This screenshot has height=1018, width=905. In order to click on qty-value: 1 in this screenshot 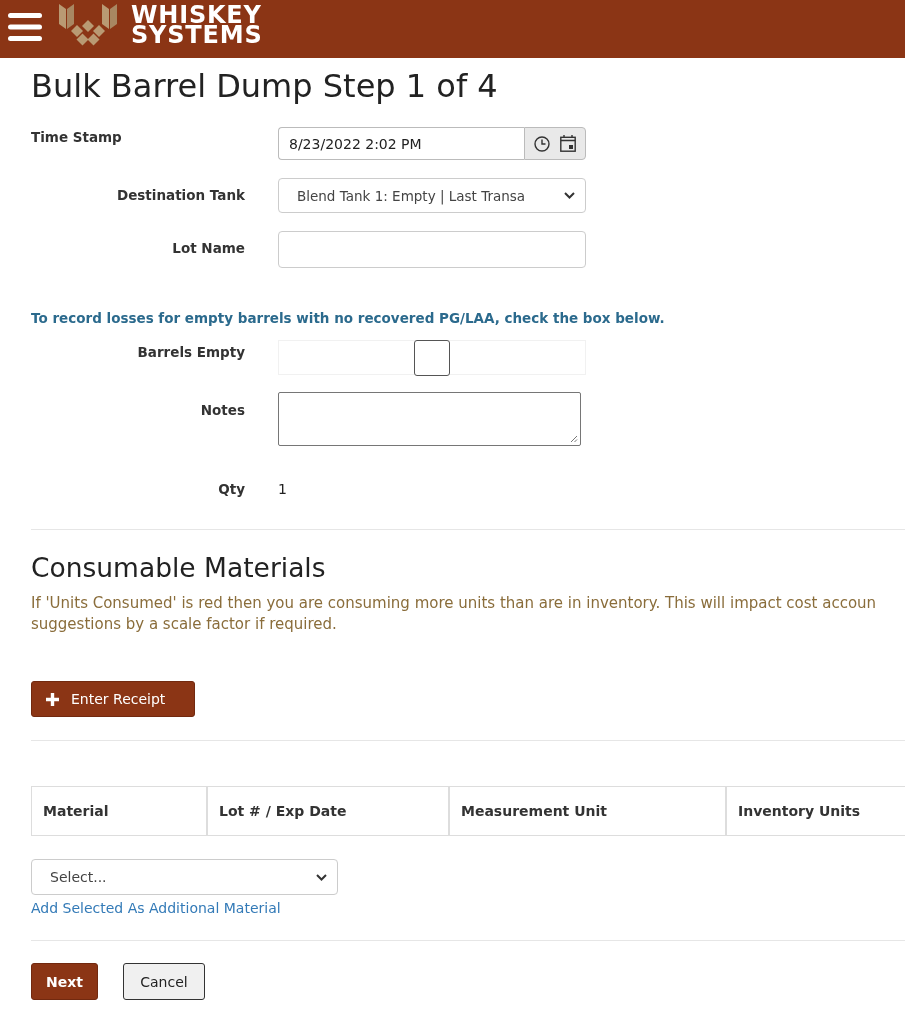, I will do `click(282, 489)`.